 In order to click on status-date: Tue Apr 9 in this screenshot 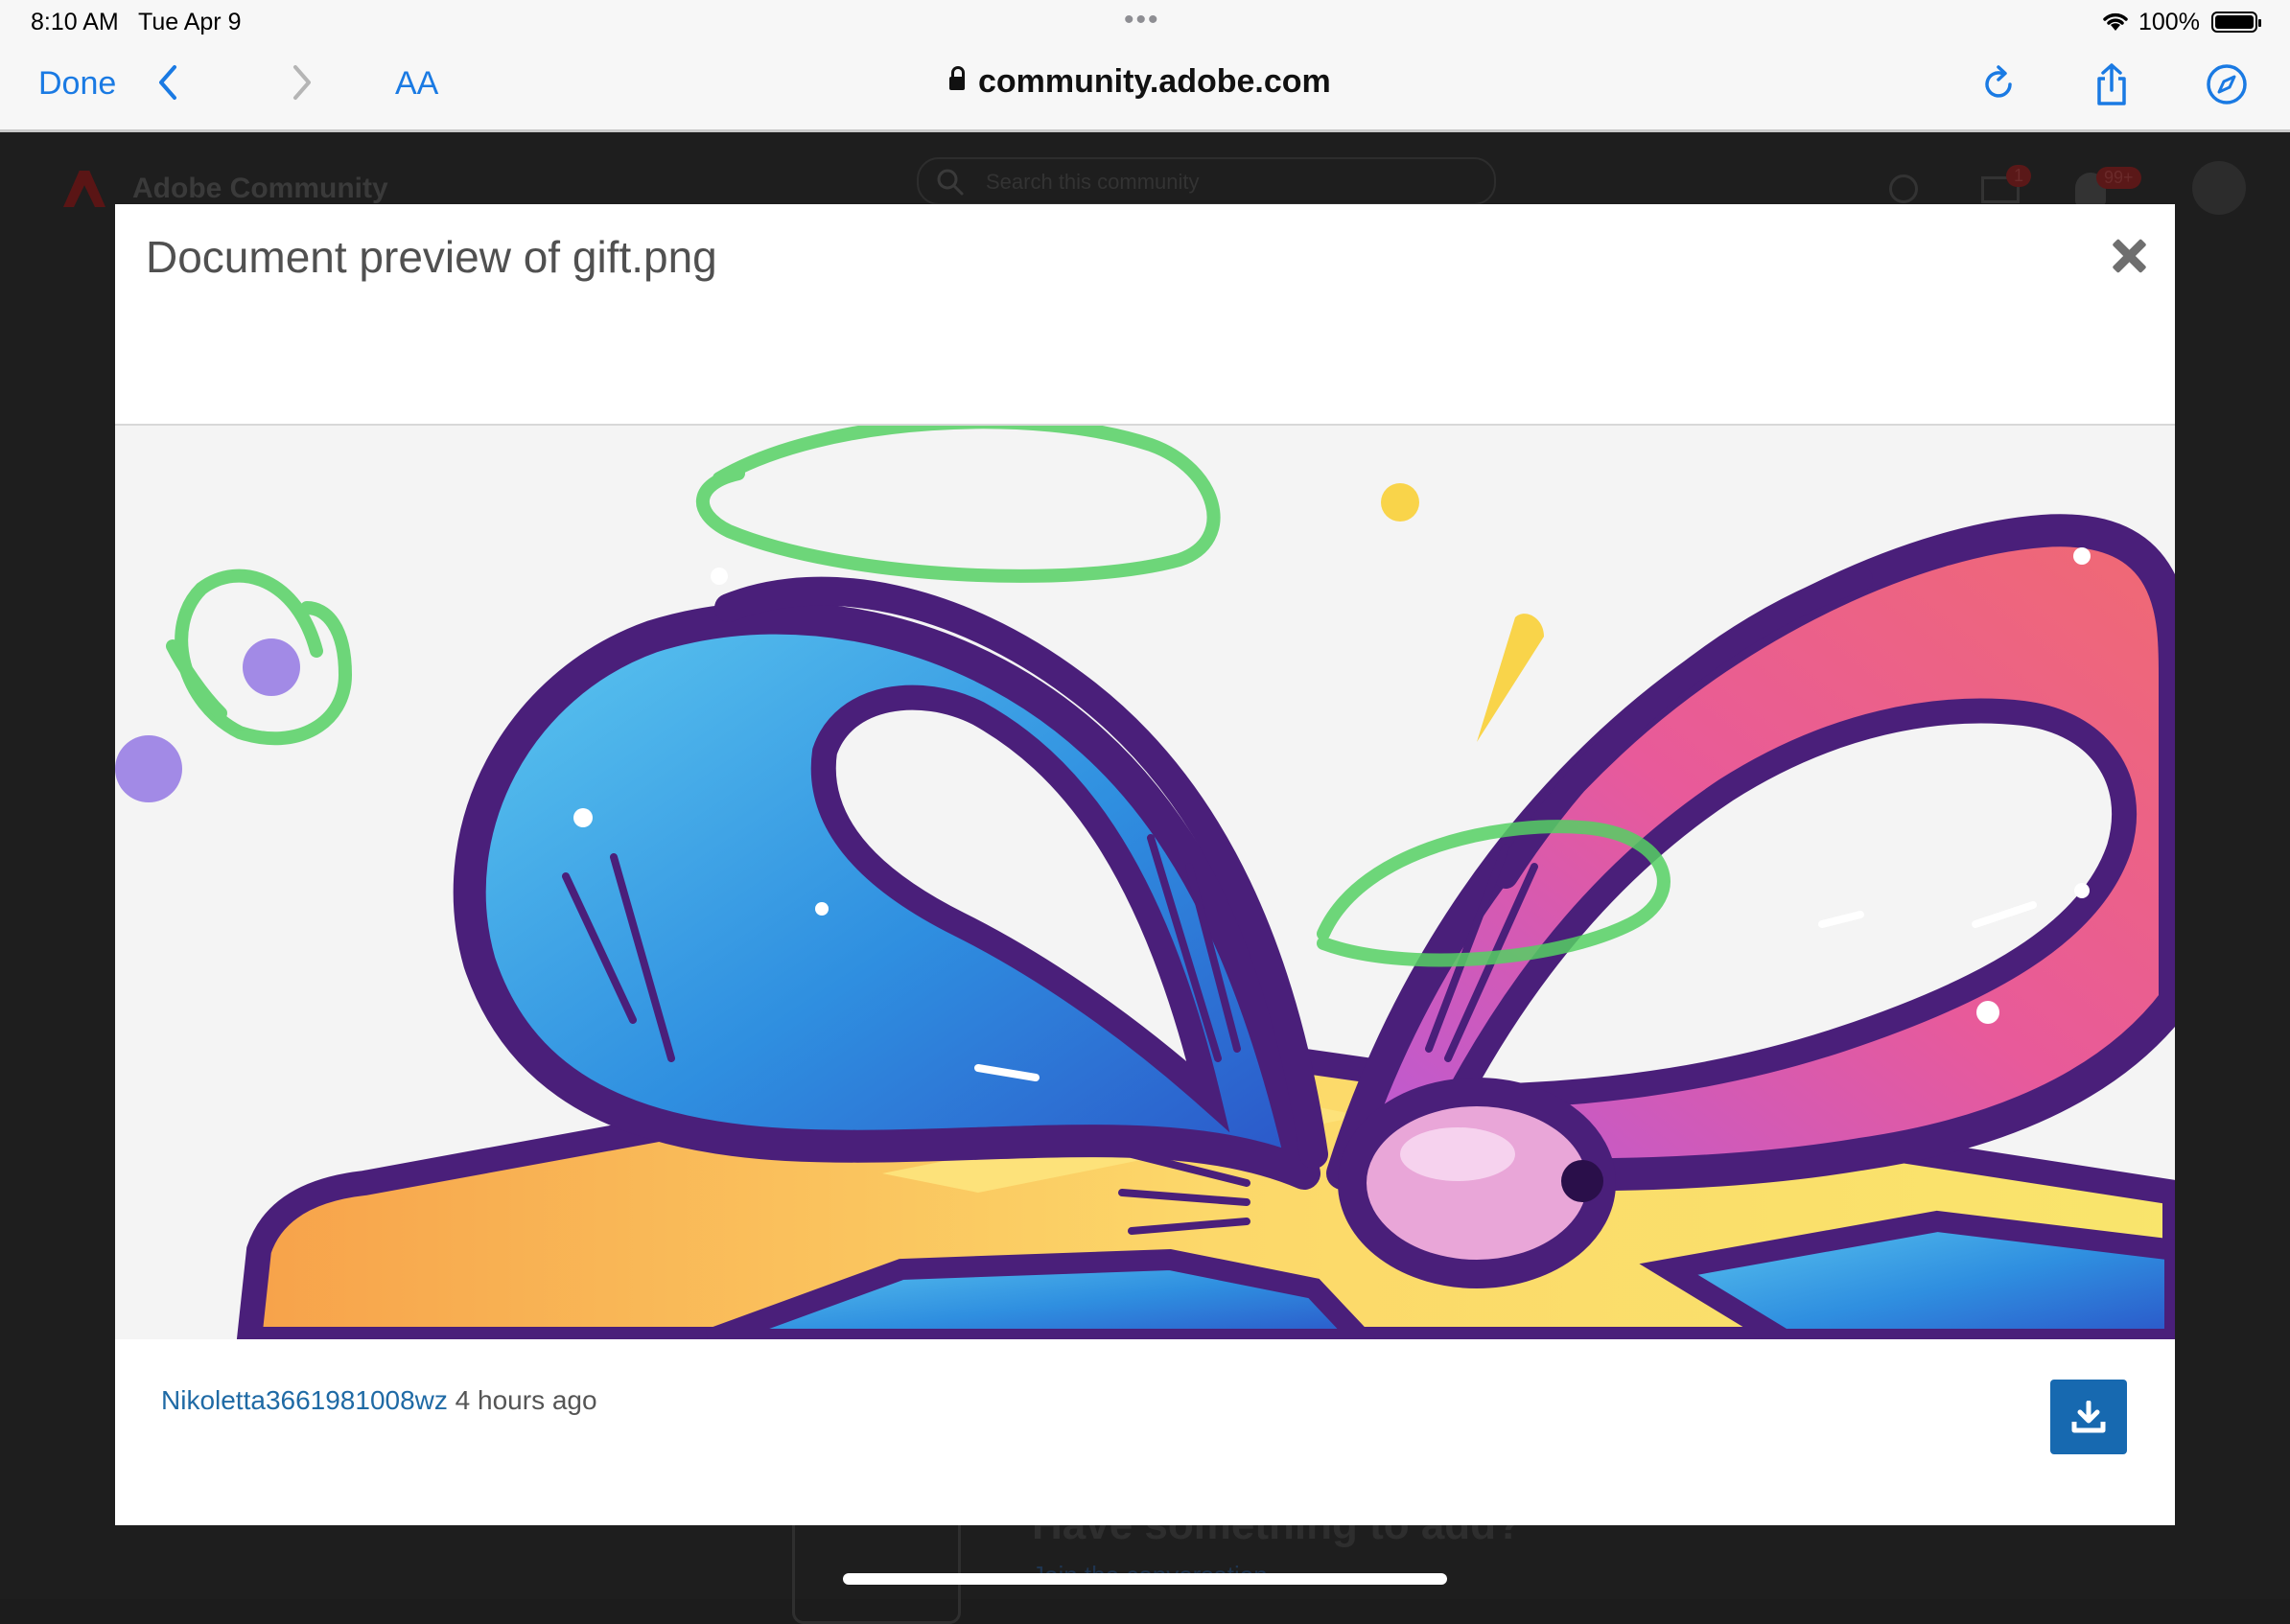, I will do `click(190, 22)`.